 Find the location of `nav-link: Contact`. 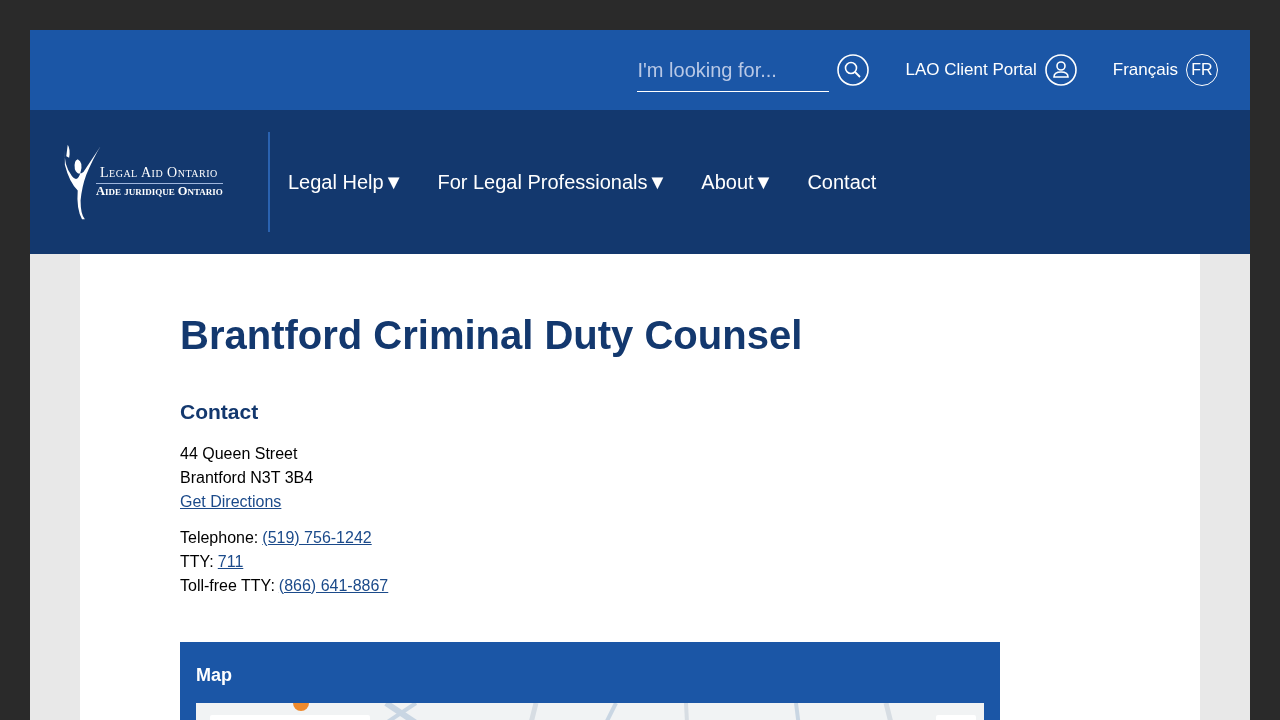

nav-link: Contact is located at coordinates (842, 182).